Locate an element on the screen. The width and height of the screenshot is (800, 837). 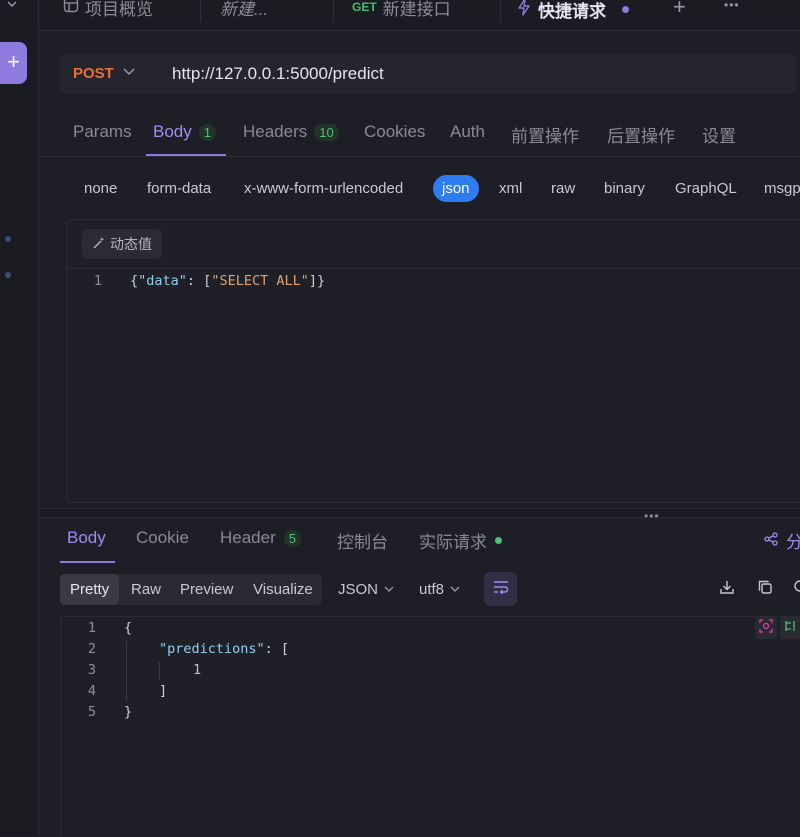
code-line: {"data": ["SELECT ALL"]} is located at coordinates (228, 281).